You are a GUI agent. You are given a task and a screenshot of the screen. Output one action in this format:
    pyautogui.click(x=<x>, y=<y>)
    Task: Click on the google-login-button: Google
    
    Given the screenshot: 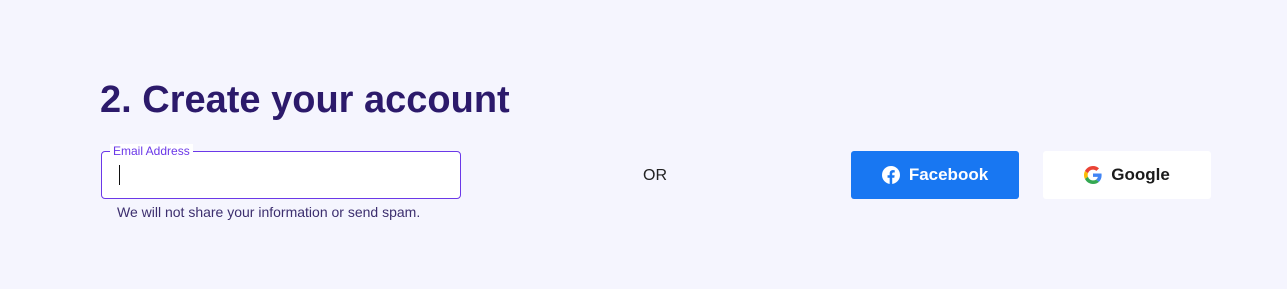 What is the action you would take?
    pyautogui.click(x=1127, y=175)
    